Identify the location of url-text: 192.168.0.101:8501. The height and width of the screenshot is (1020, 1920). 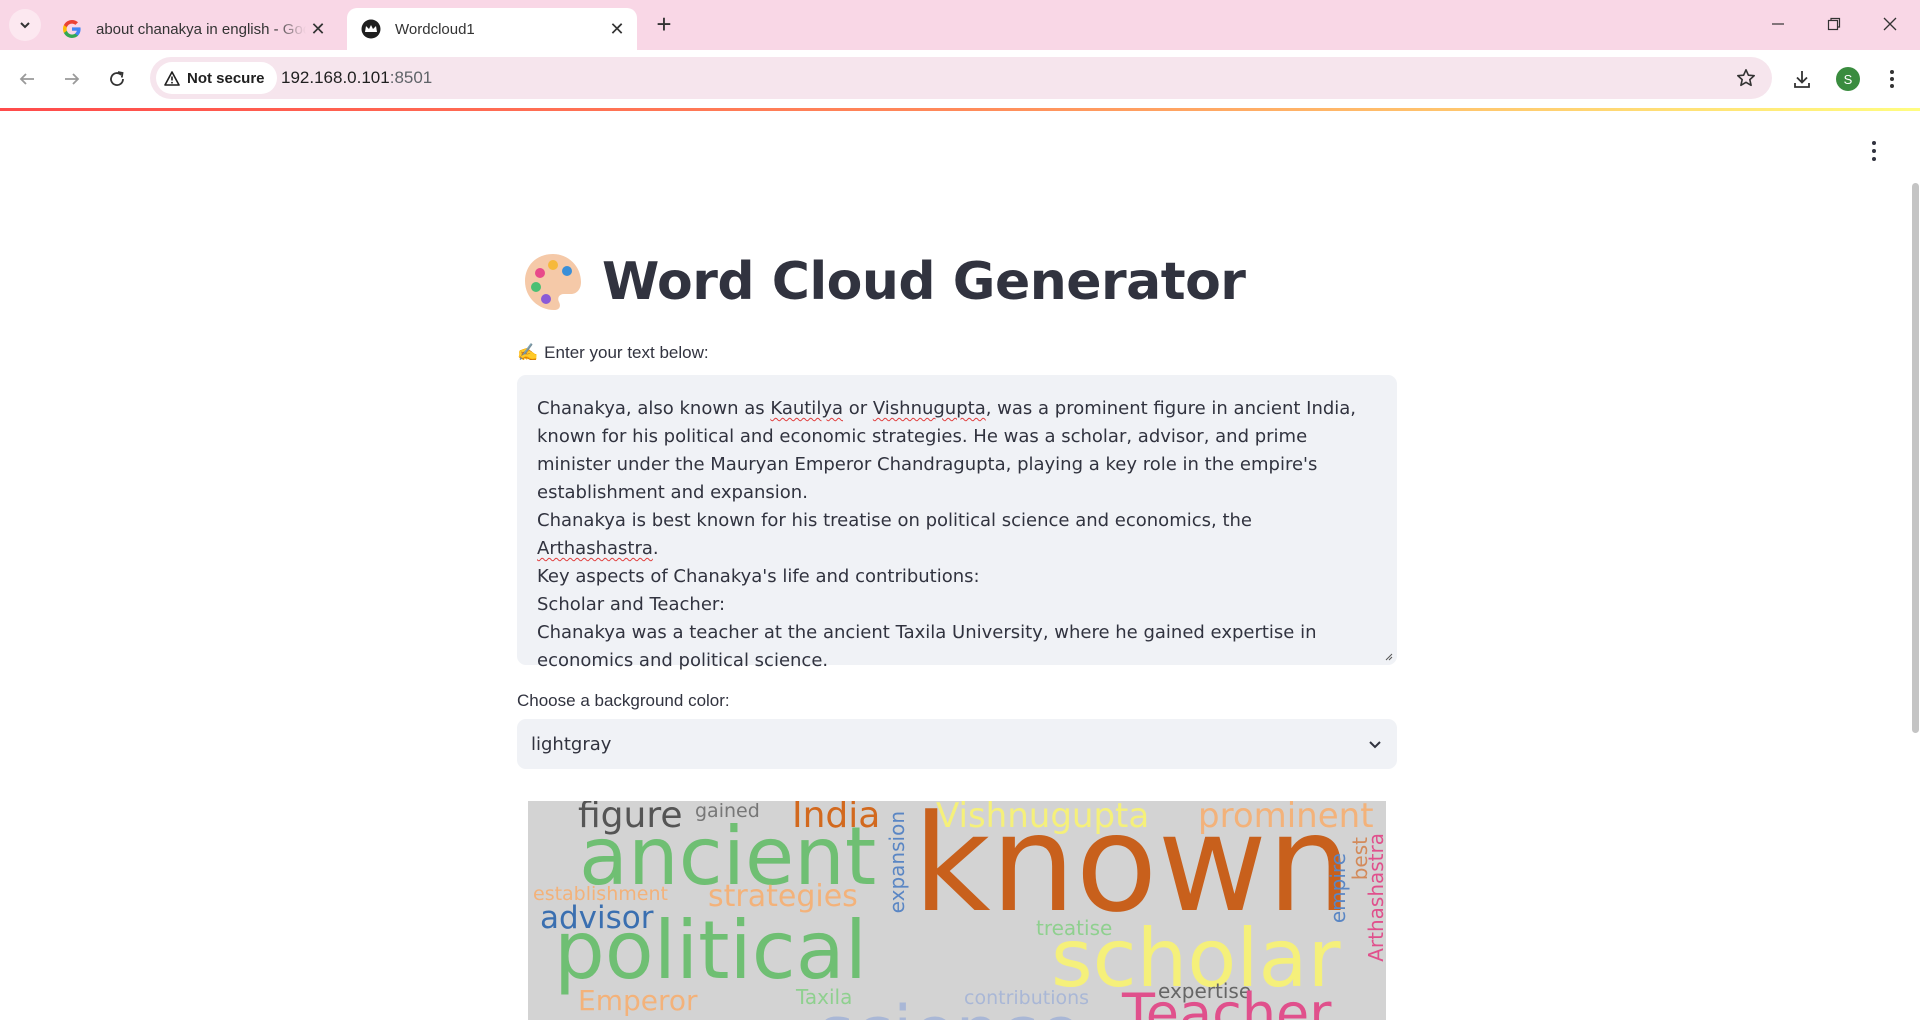
(356, 78).